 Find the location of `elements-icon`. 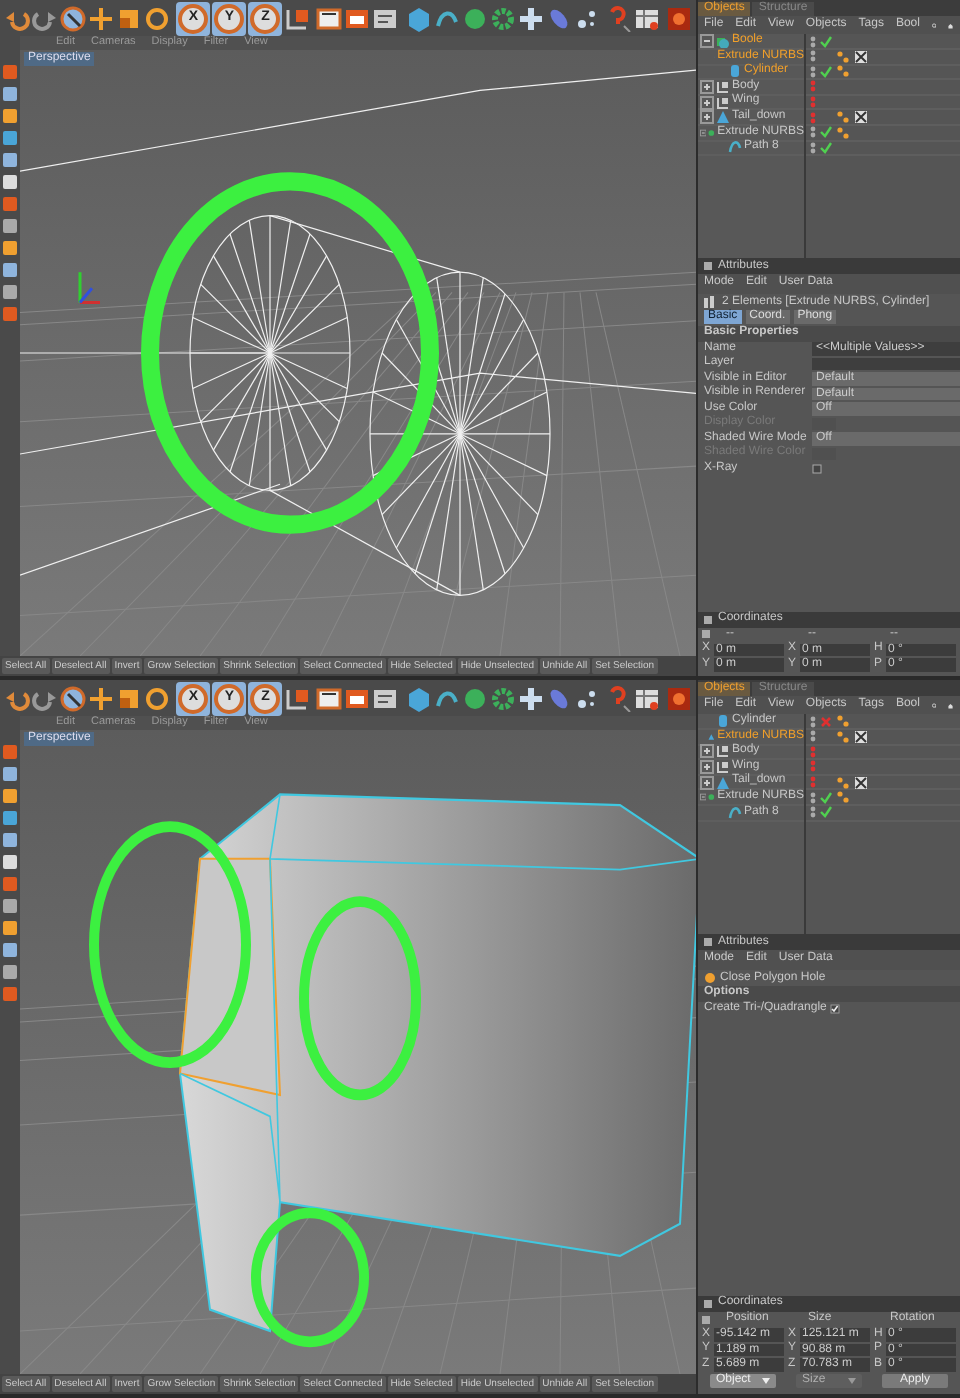

elements-icon is located at coordinates (711, 302).